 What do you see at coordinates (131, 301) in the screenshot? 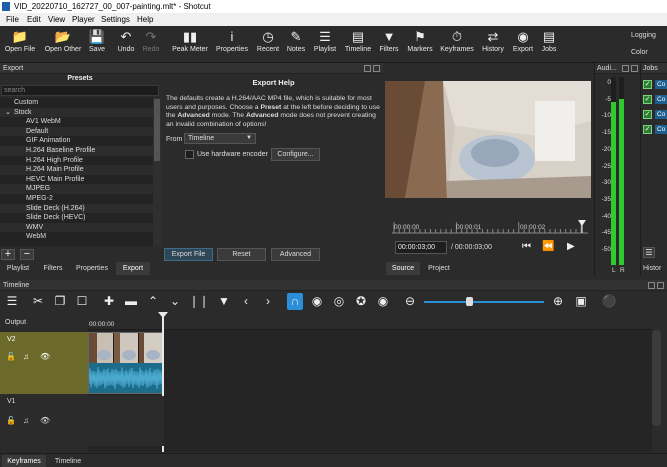
I see `remove-icon: ▬` at bounding box center [131, 301].